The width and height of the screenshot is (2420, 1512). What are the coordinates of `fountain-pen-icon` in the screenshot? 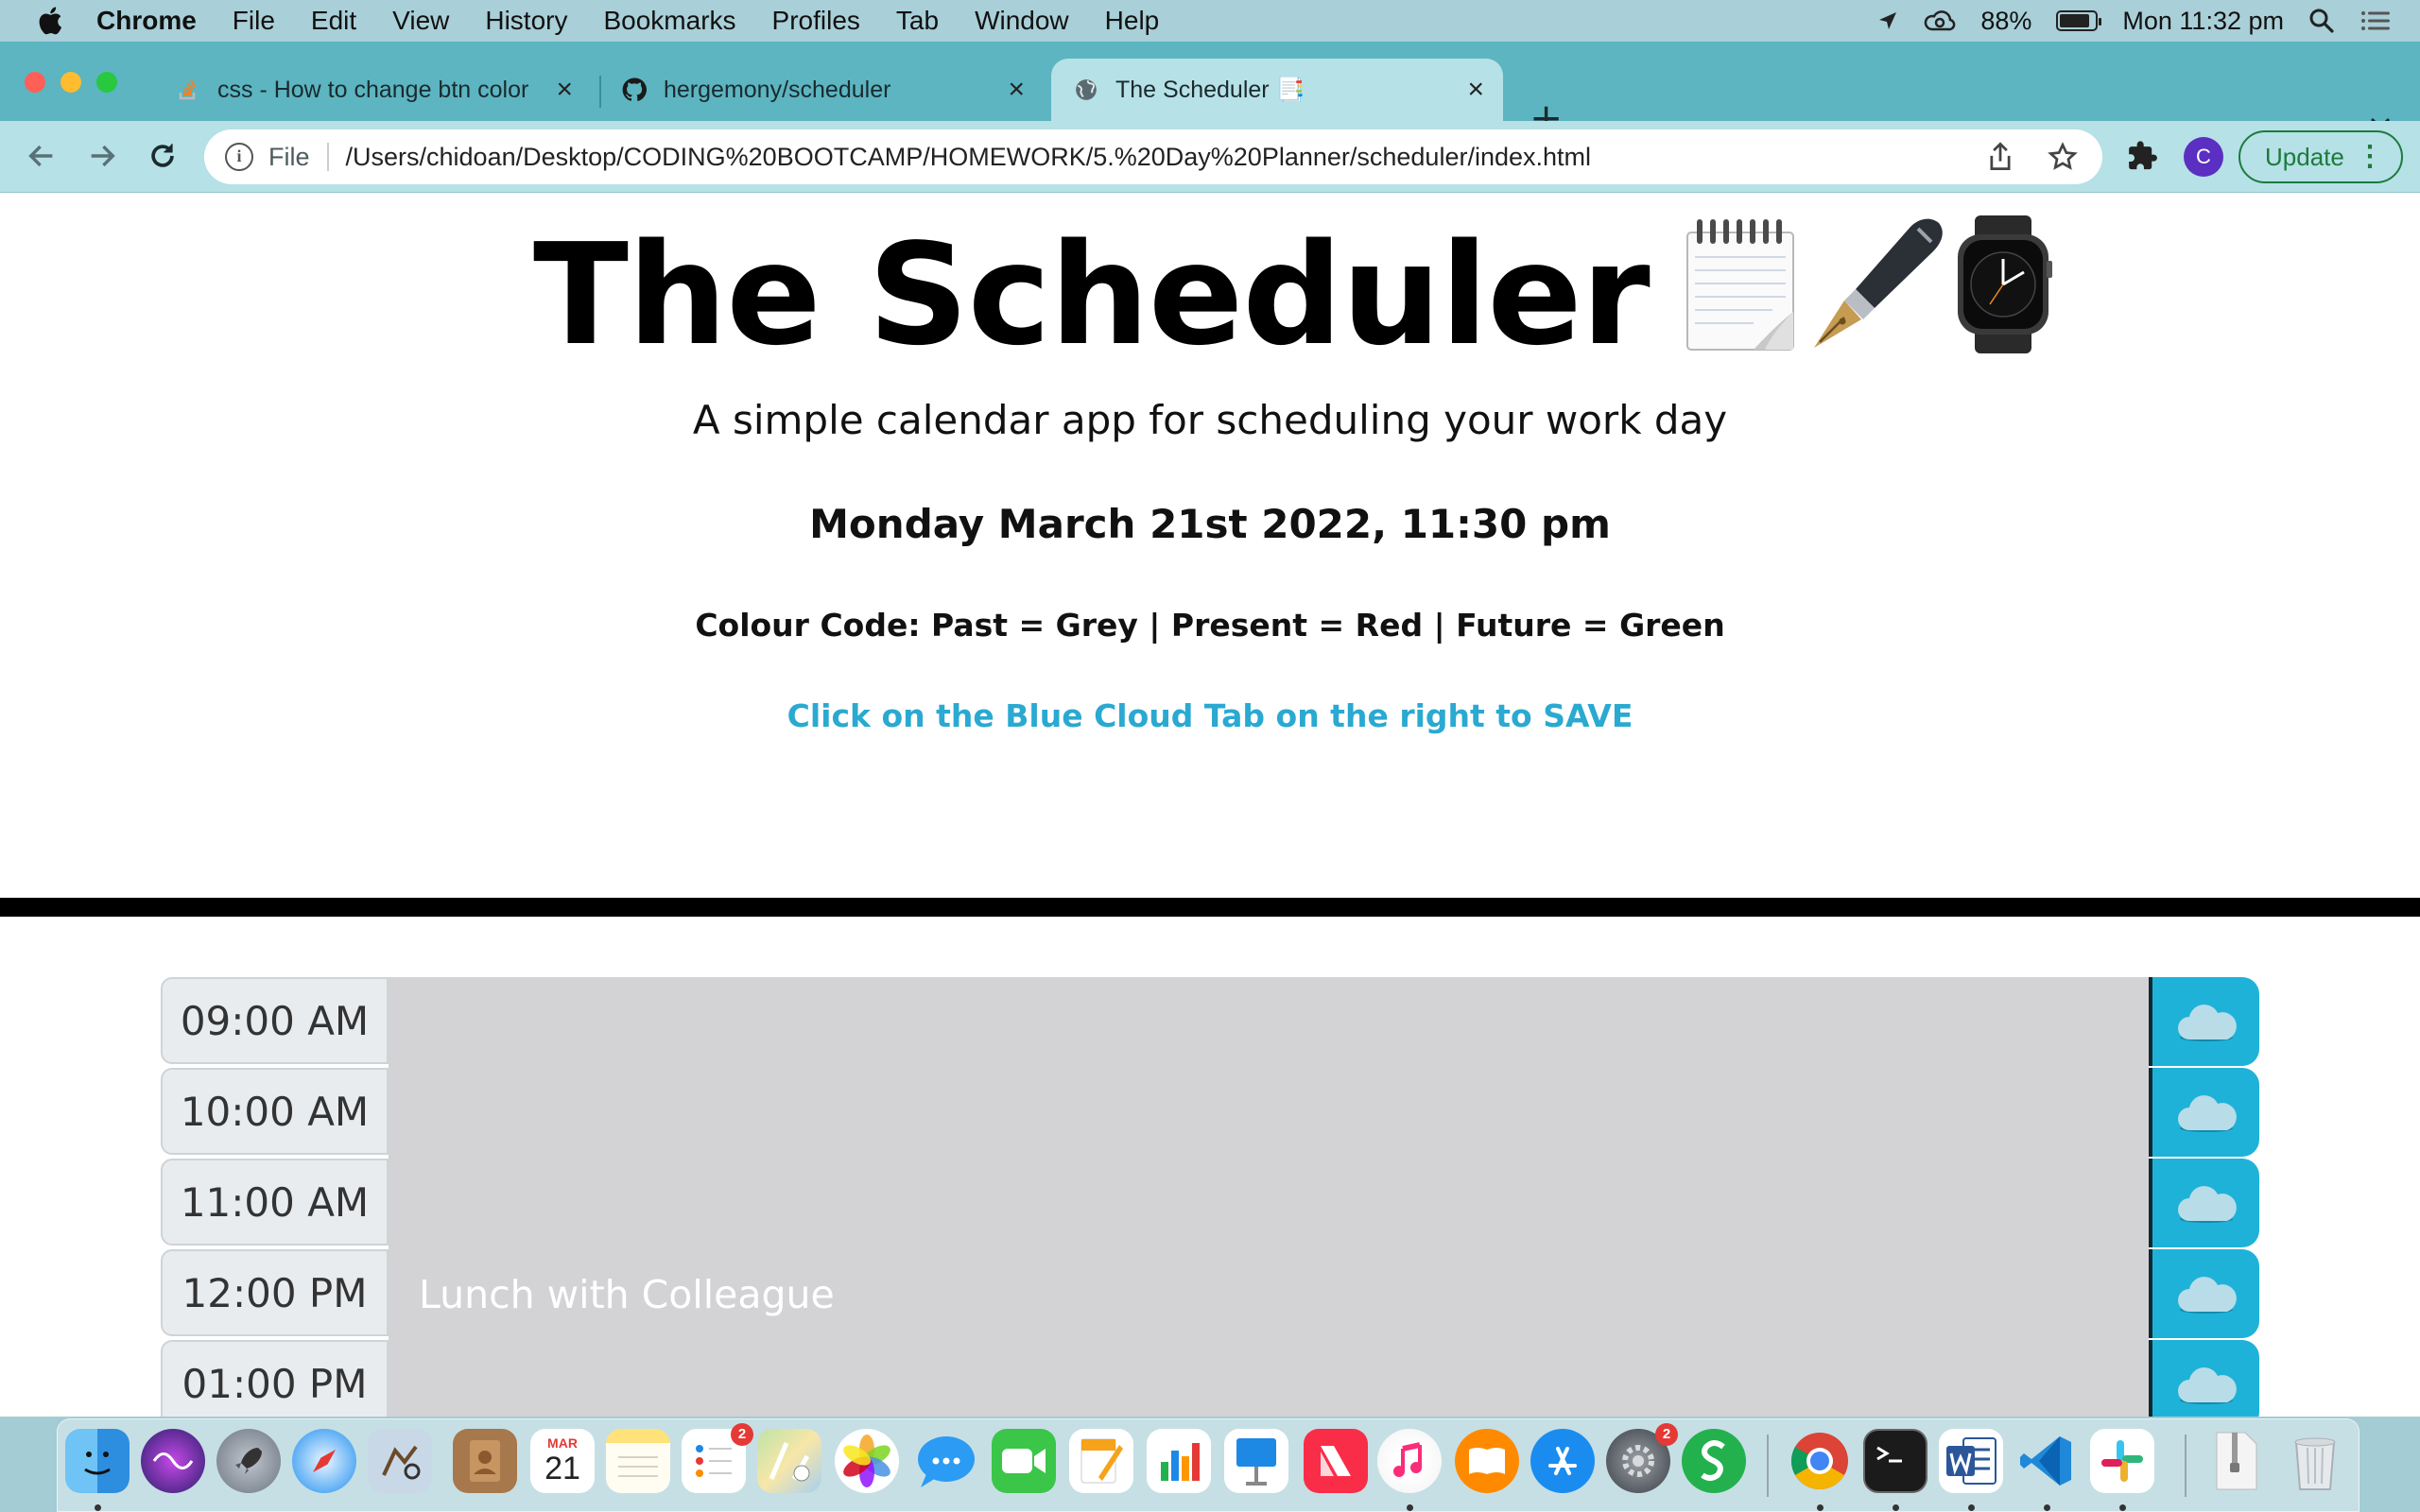 It's located at (1878, 283).